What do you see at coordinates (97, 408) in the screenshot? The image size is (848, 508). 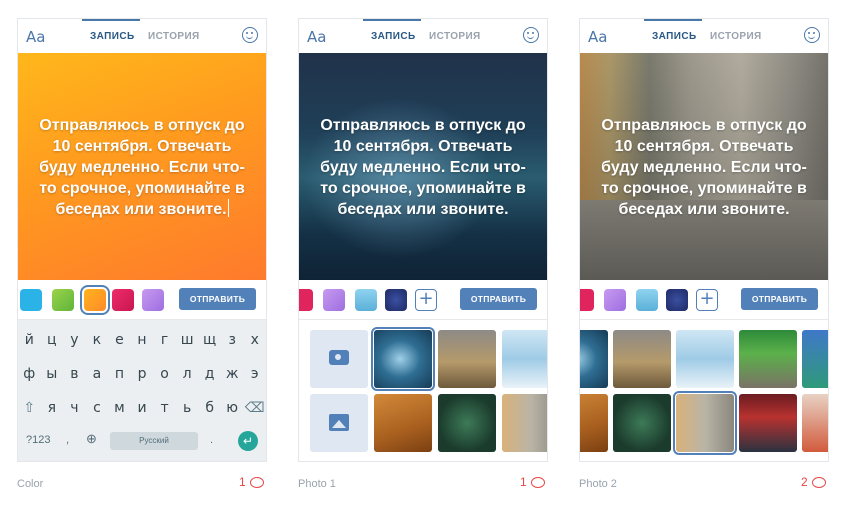 I see `key: с` at bounding box center [97, 408].